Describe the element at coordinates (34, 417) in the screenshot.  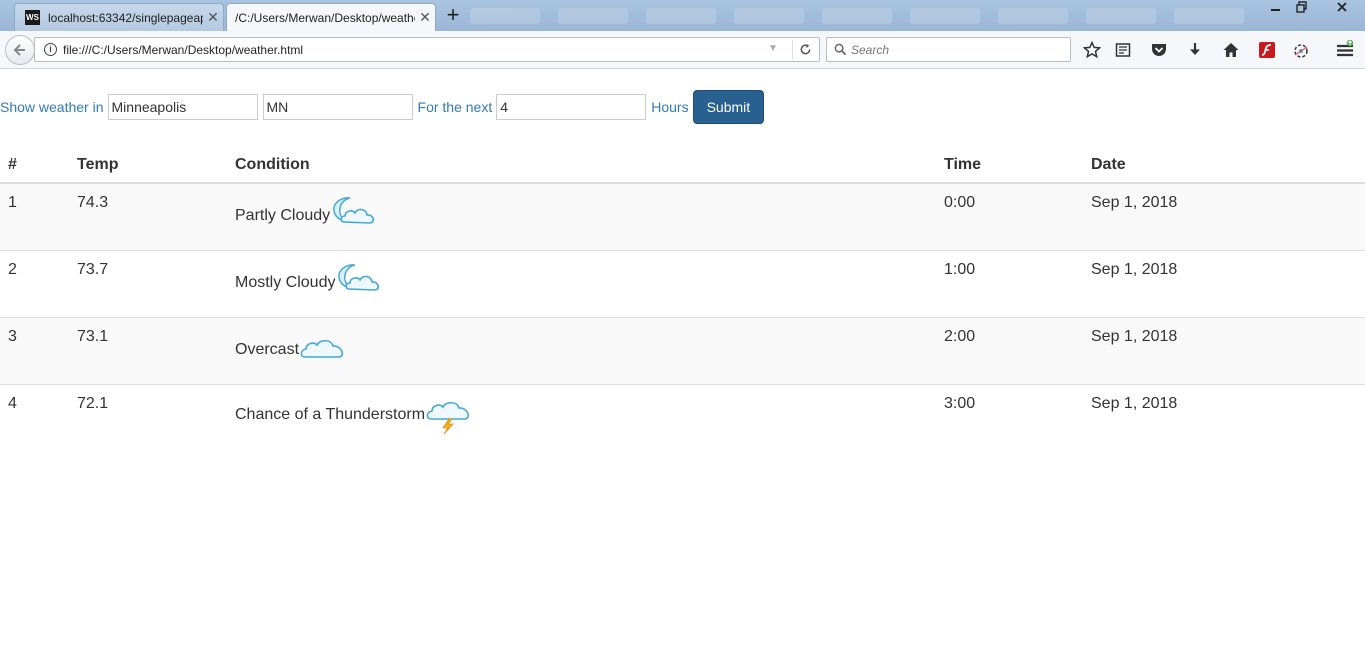
I see `row-number: 4` at that location.